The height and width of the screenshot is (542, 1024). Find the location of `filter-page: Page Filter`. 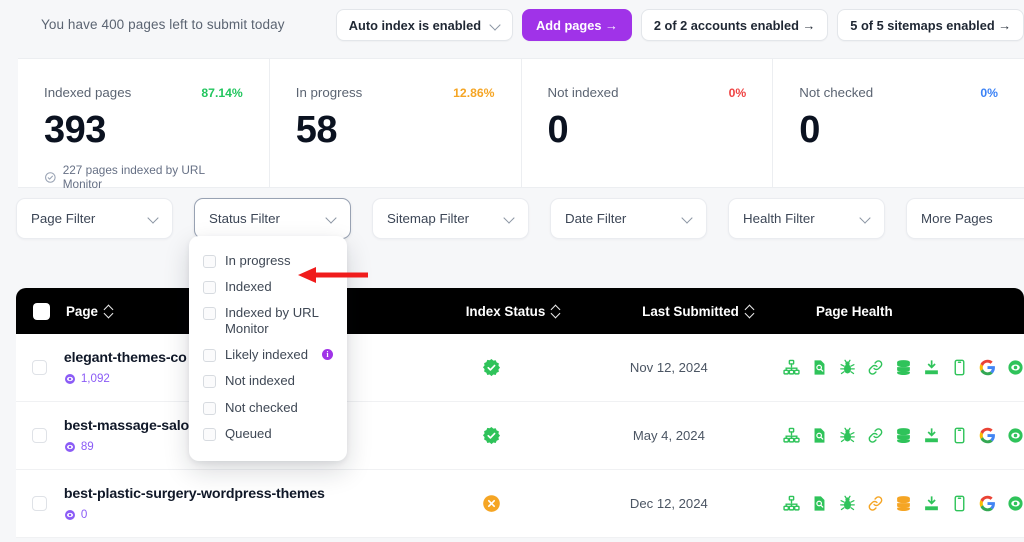

filter-page: Page Filter is located at coordinates (94, 218).